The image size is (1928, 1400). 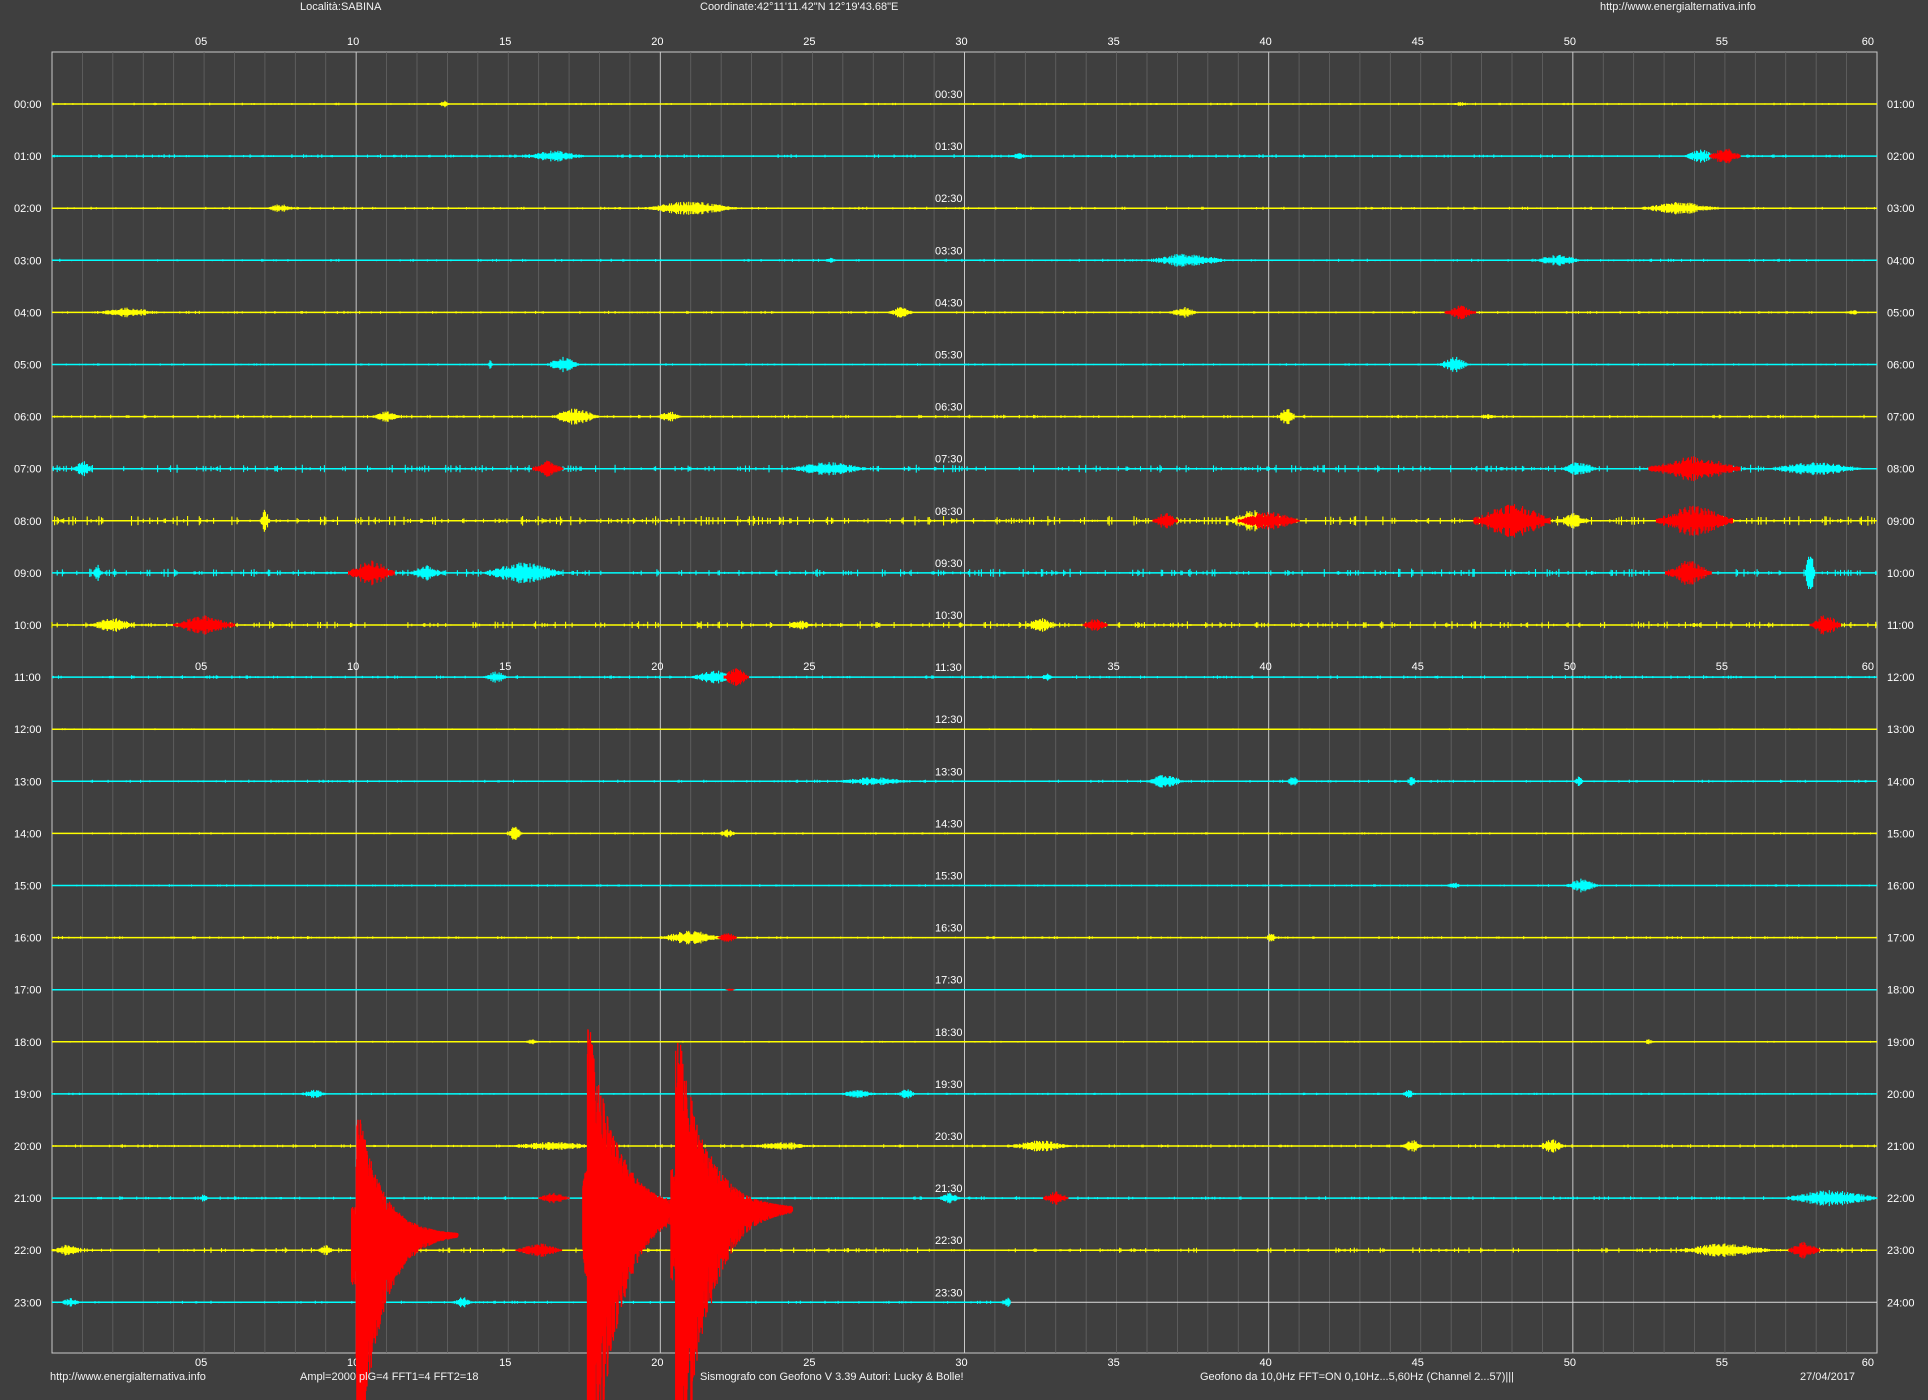 I want to click on row-label-right: 01:00, so click(x=1901, y=105).